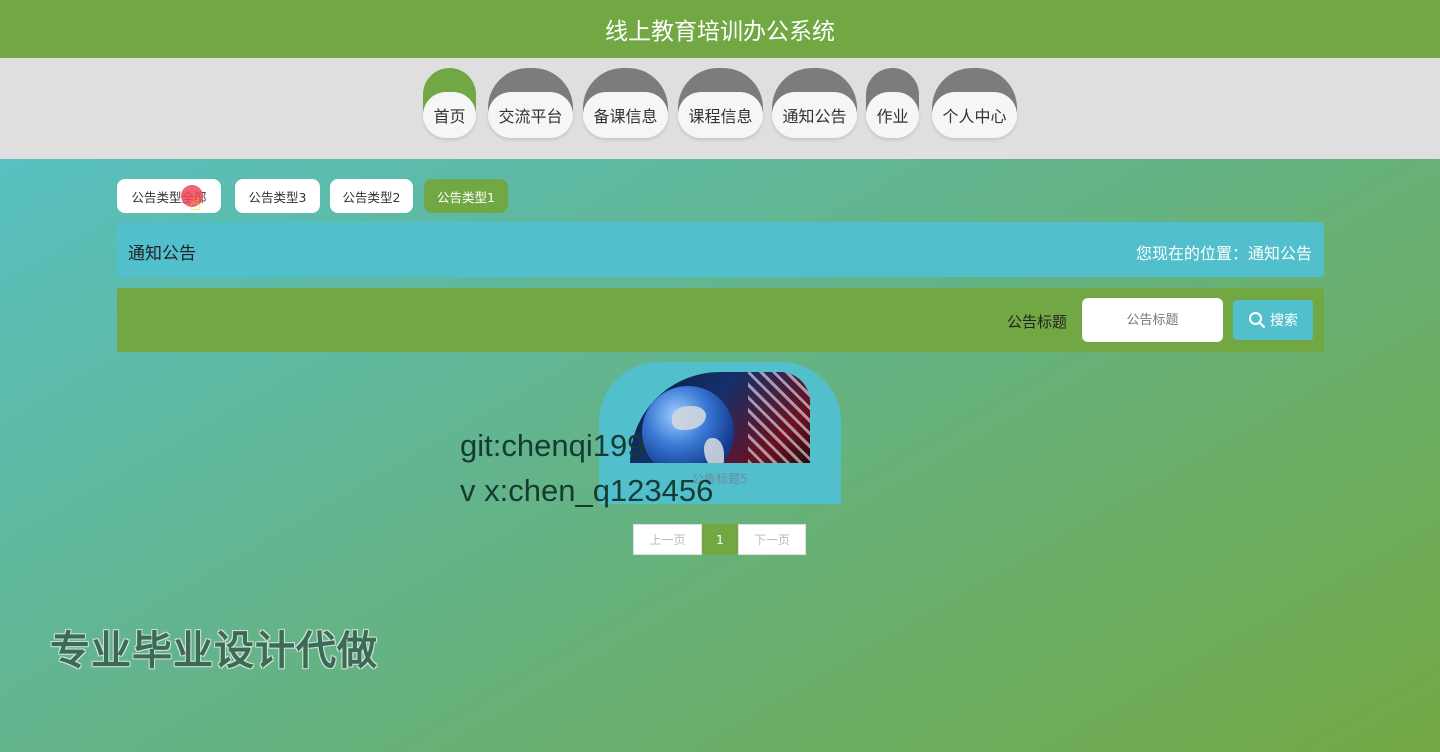 The height and width of the screenshot is (752, 1440). Describe the element at coordinates (195, 204) in the screenshot. I see `hand-cursor-icon: ☝` at that location.